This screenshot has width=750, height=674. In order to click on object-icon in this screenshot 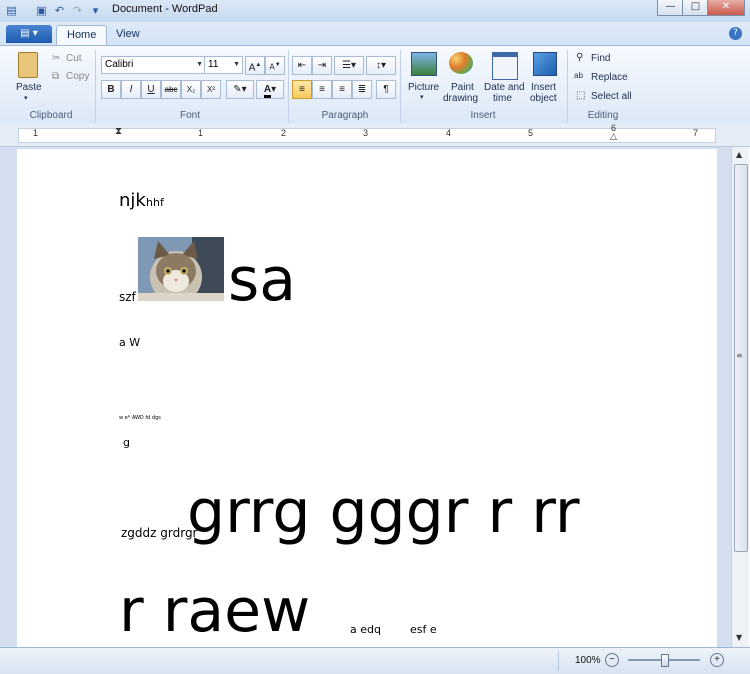, I will do `click(545, 64)`.